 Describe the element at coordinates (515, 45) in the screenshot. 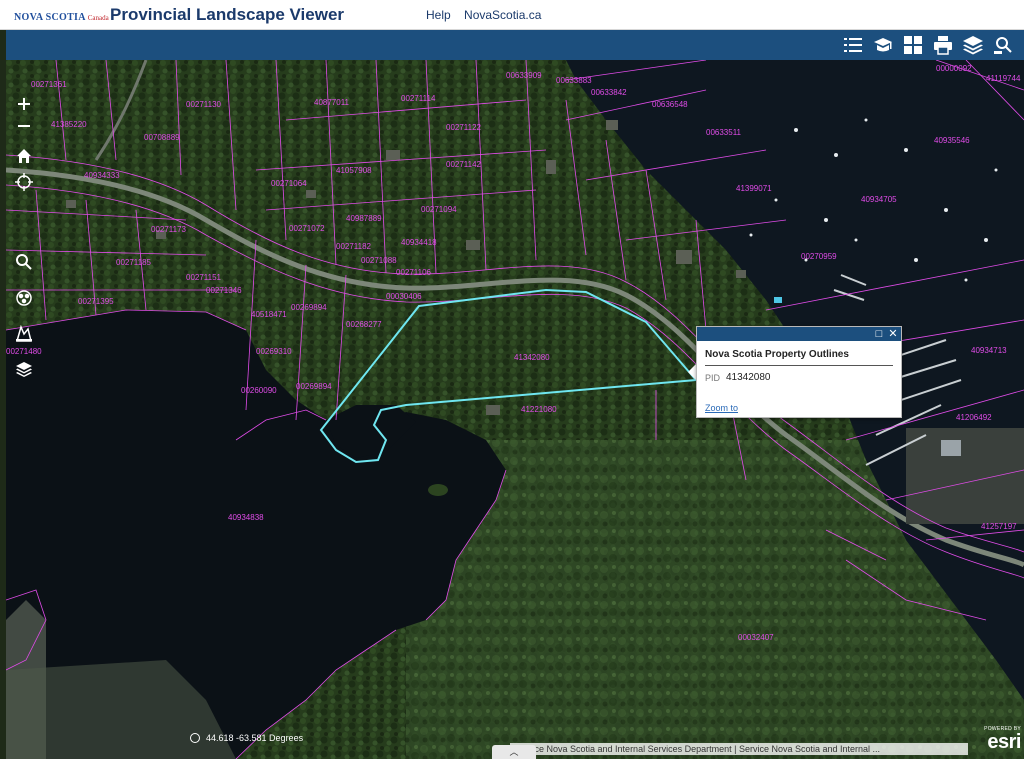

I see `toolbar` at that location.